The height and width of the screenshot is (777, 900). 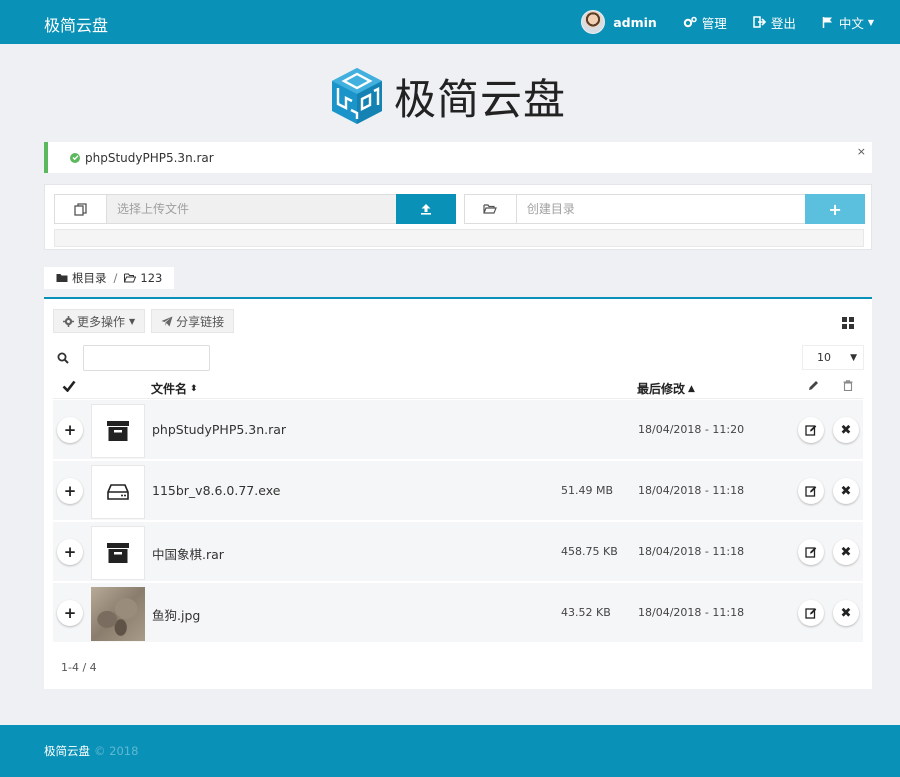 What do you see at coordinates (861, 151) in the screenshot?
I see `alert-close-button: ×` at bounding box center [861, 151].